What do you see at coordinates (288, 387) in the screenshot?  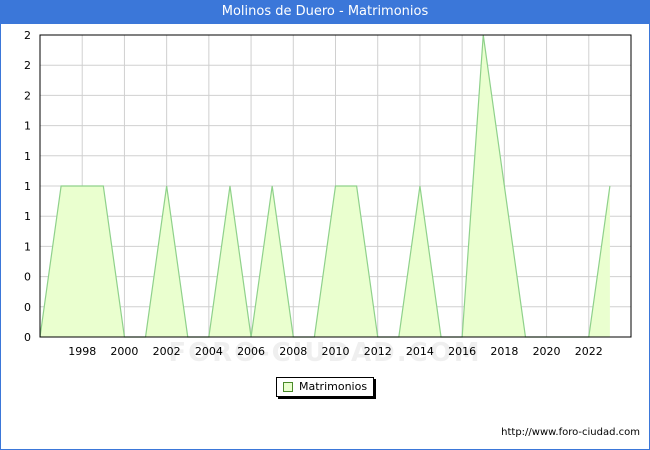 I see `legend-swatch` at bounding box center [288, 387].